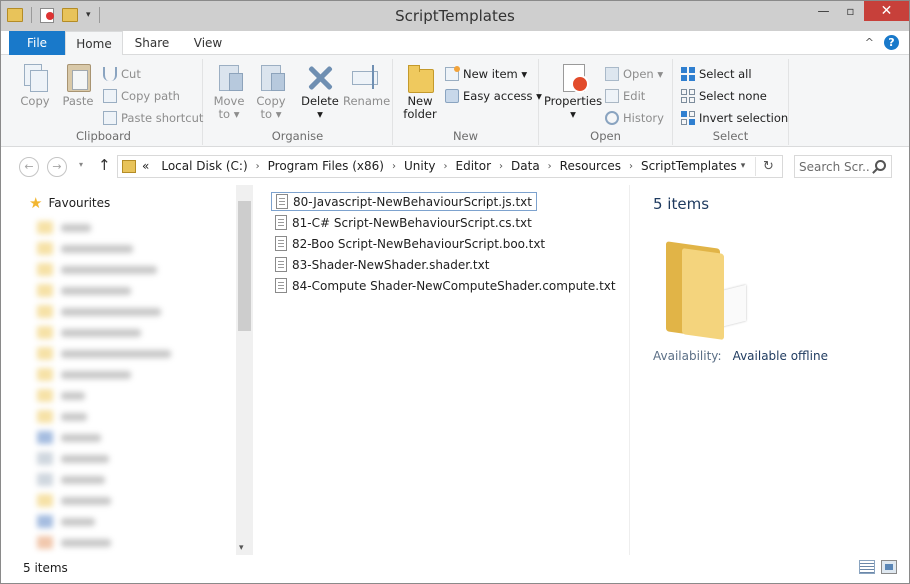 Image resolution: width=910 pixels, height=584 pixels. I want to click on breadcrumb-editor: Editor, so click(474, 166).